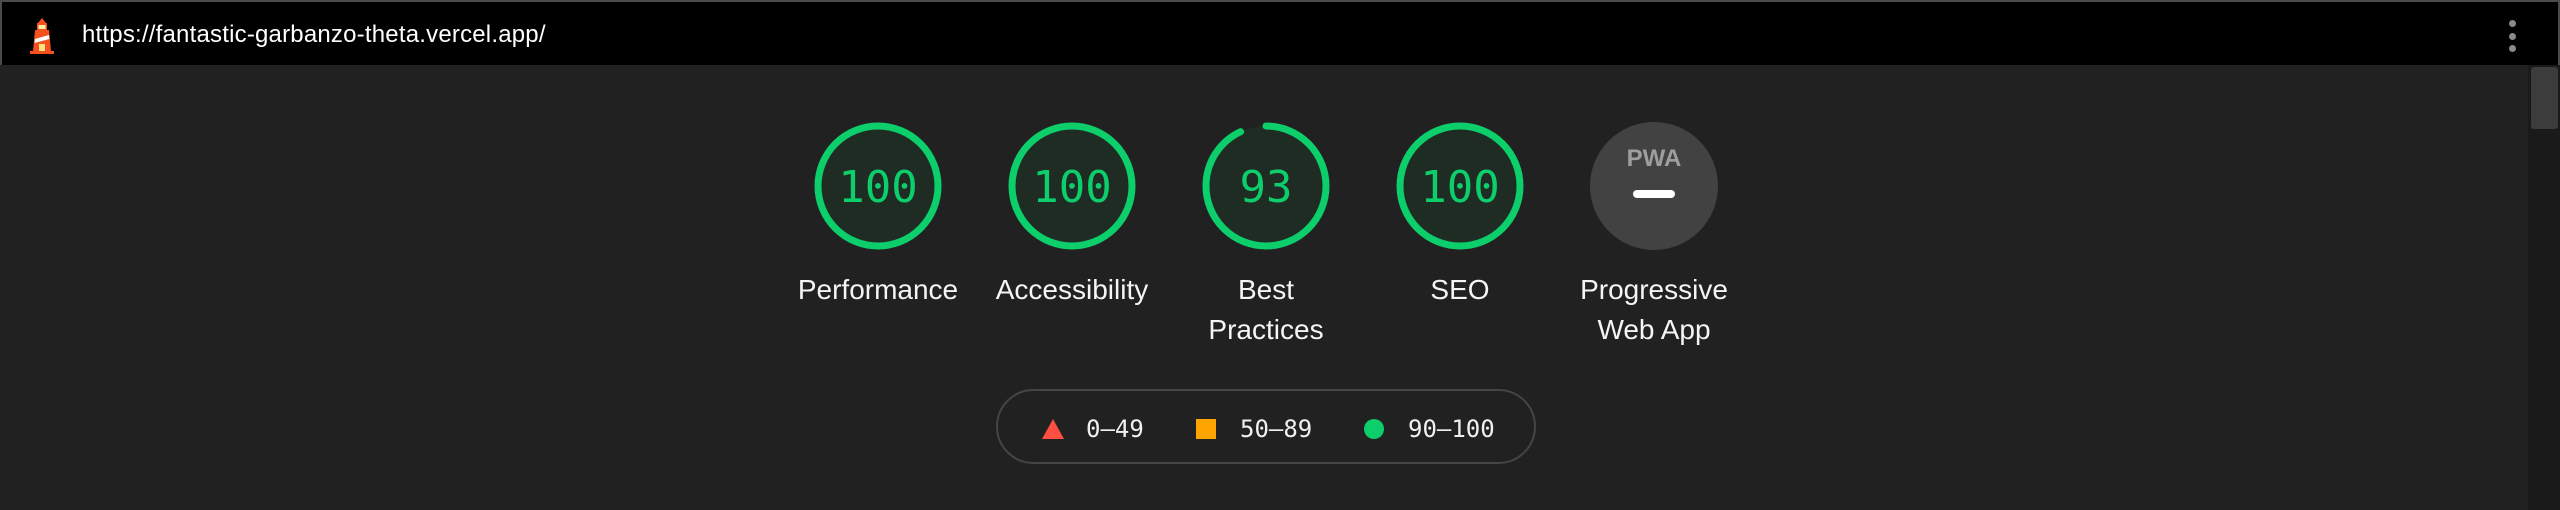 Image resolution: width=2560 pixels, height=510 pixels. I want to click on accessibility-gauge: 100 Accessibility, so click(1072, 212).